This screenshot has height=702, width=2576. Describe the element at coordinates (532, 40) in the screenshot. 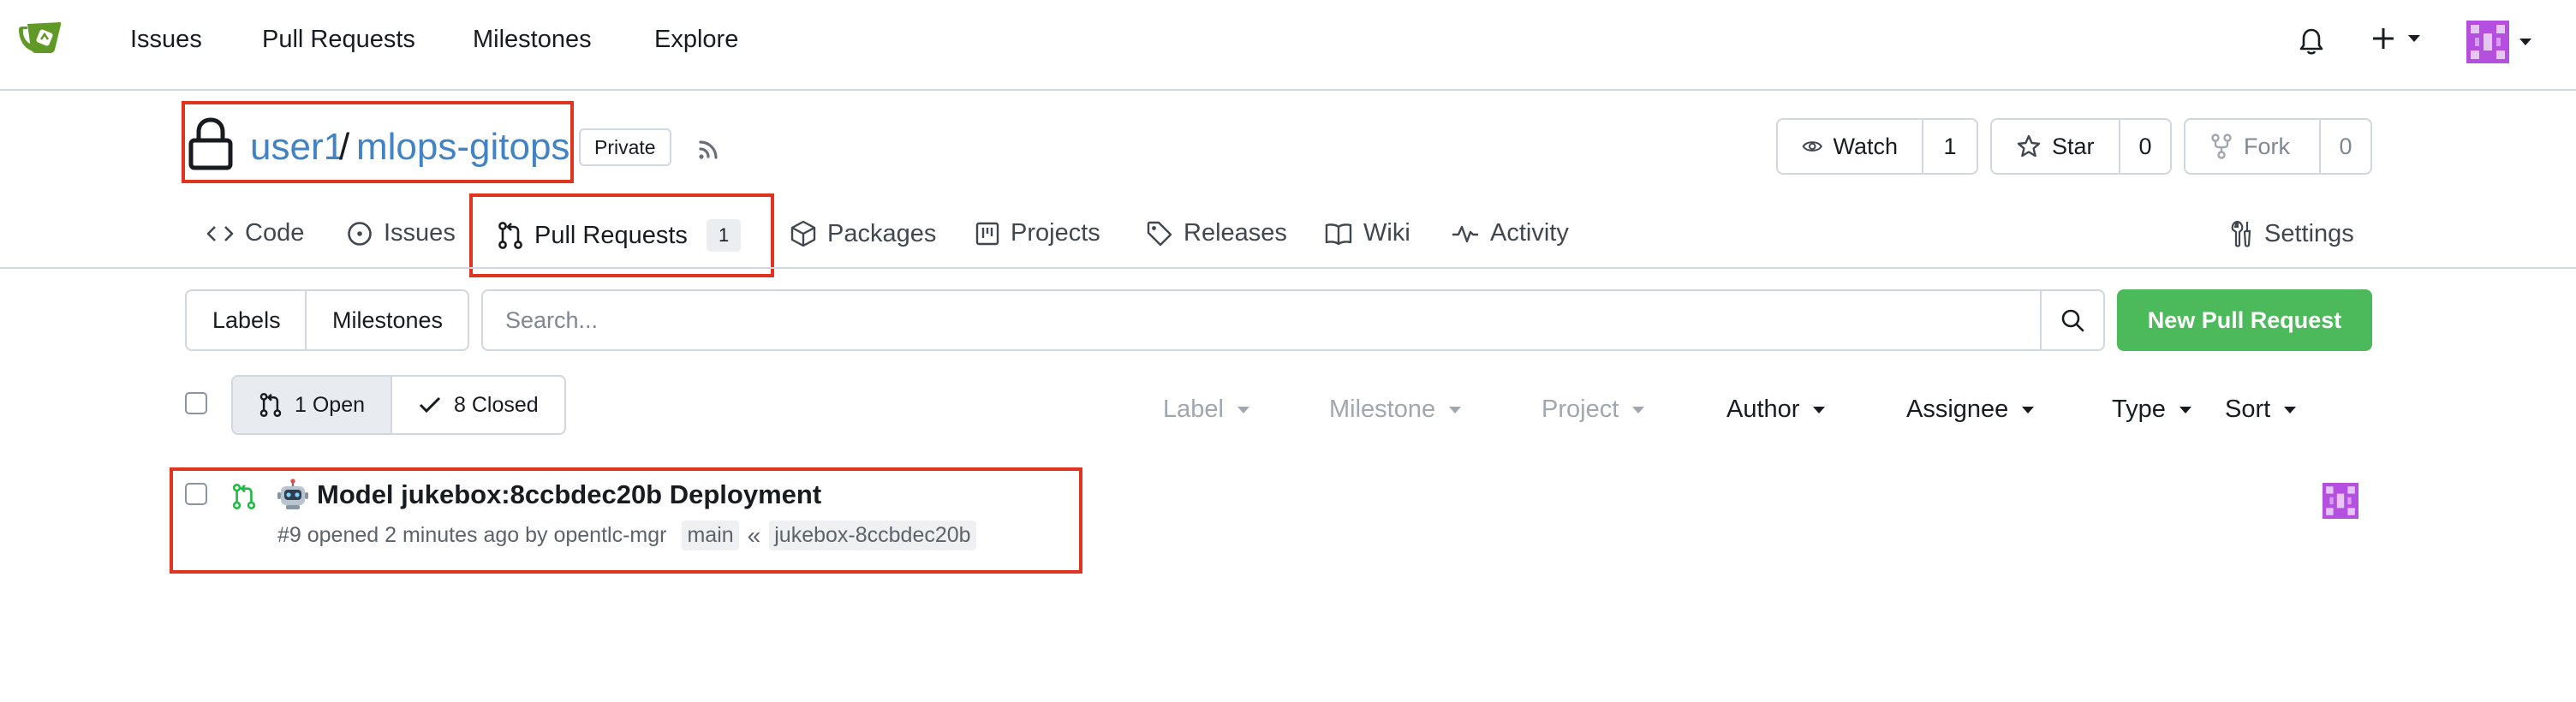

I see `nav-milestones: Milestones` at that location.